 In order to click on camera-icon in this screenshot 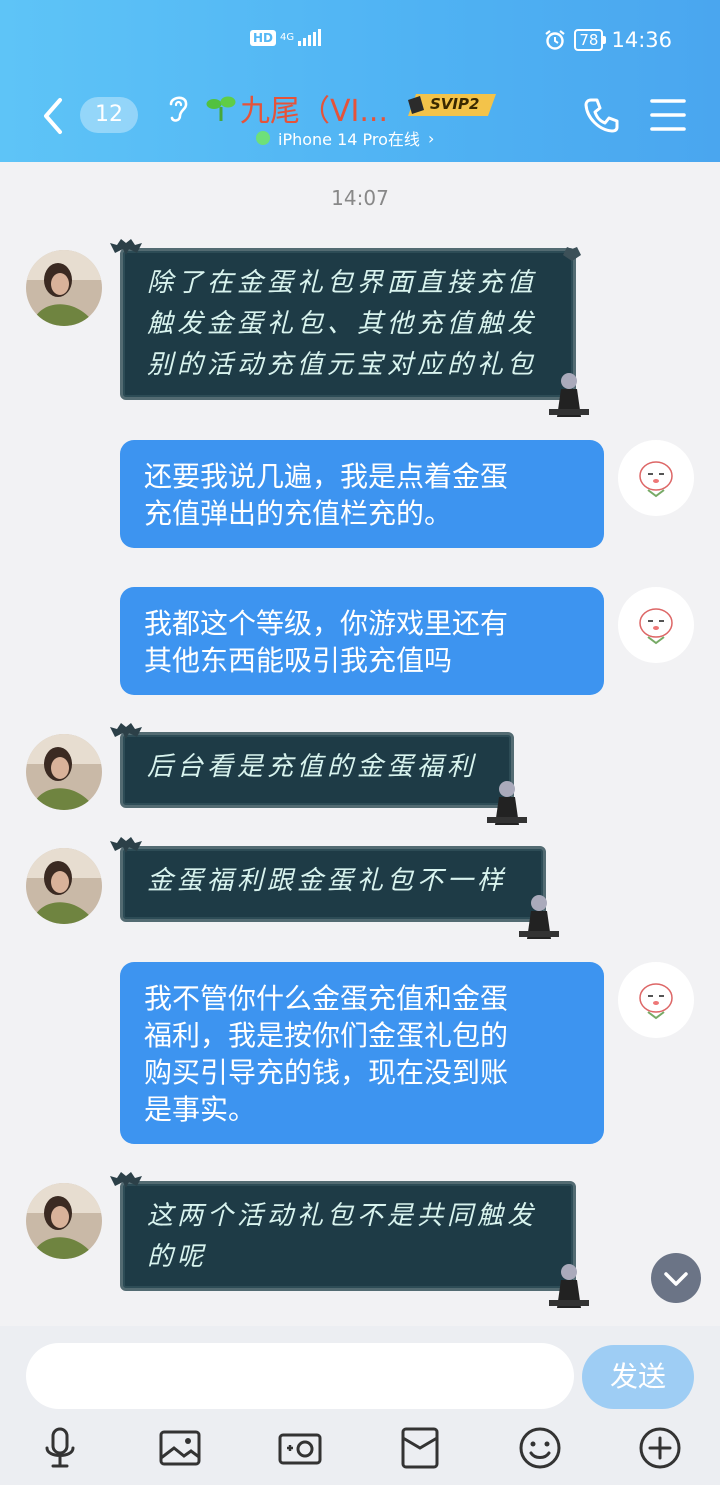, I will do `click(300, 1448)`.